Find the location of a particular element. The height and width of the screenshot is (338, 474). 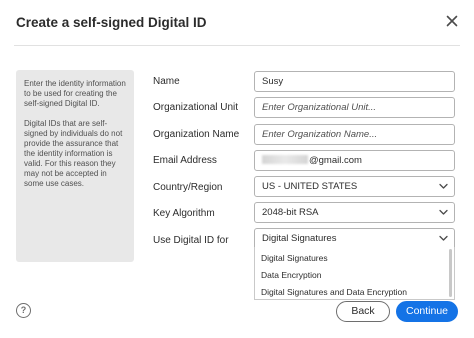

key-algorithm-label: Key Algorithm is located at coordinates (184, 213).